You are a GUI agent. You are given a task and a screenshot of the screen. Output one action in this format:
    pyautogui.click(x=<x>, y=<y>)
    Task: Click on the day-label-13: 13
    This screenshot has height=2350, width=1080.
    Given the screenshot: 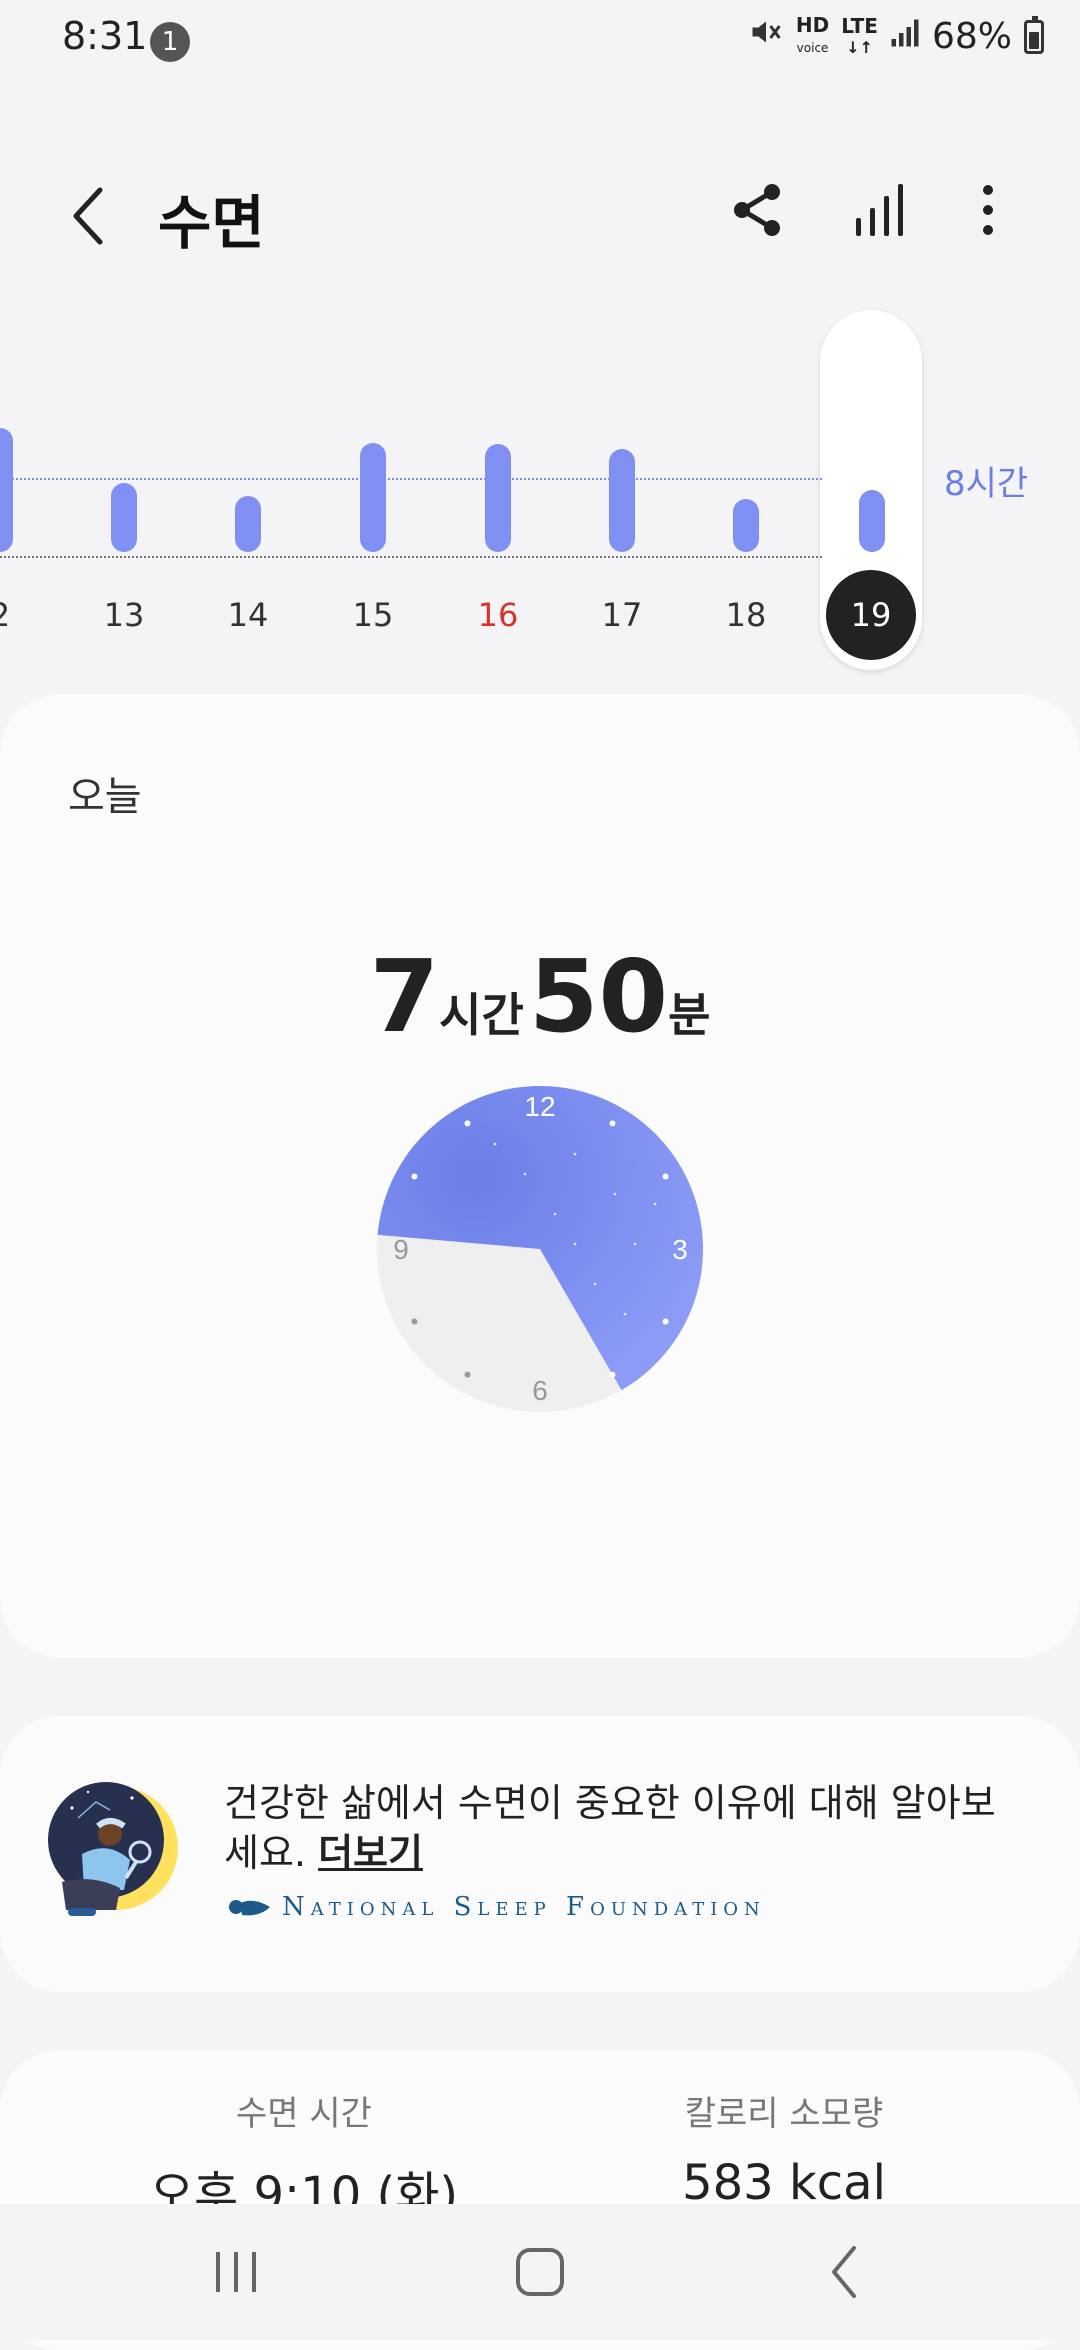 What is the action you would take?
    pyautogui.click(x=124, y=615)
    